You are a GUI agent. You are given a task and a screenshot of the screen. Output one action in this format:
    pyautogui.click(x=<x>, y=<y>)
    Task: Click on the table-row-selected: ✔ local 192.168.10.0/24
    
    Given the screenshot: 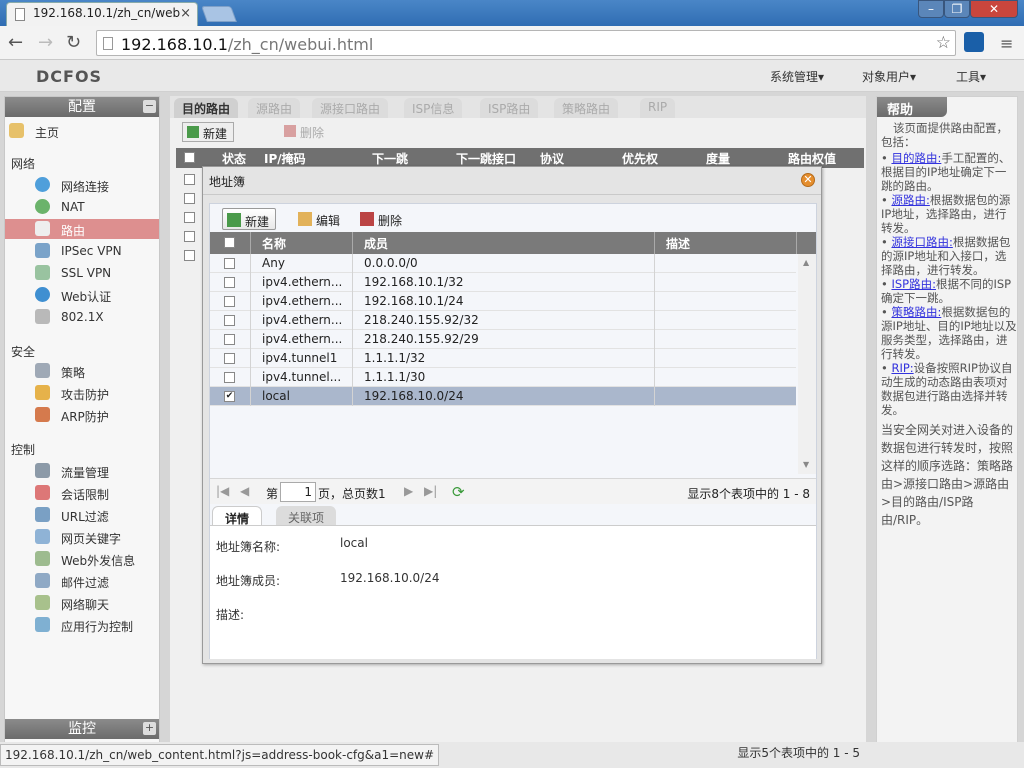 What is the action you would take?
    pyautogui.click(x=503, y=396)
    